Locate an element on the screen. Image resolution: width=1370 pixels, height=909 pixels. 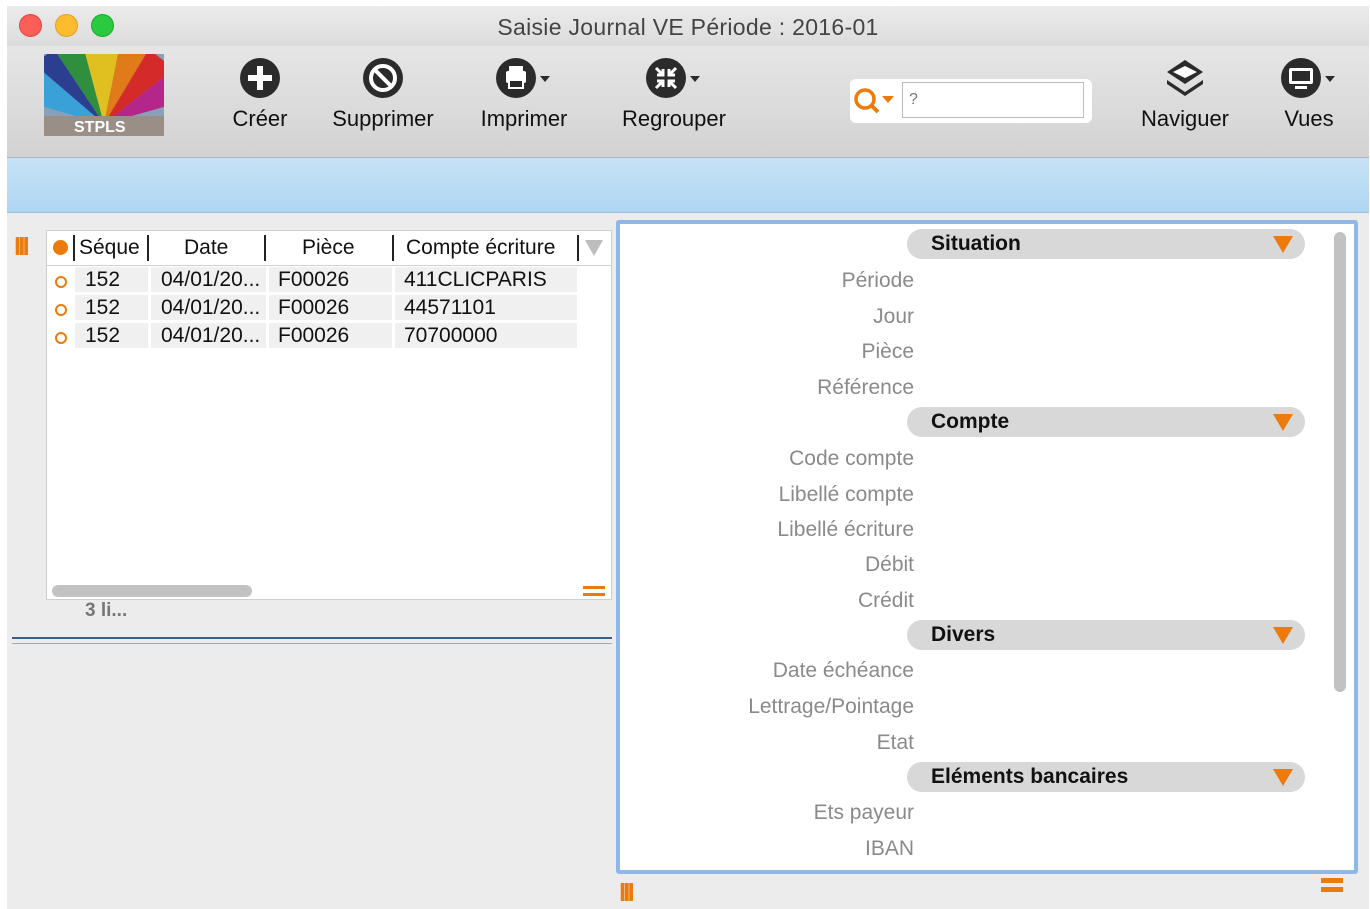
print-button: Imprimer is located at coordinates (524, 94).